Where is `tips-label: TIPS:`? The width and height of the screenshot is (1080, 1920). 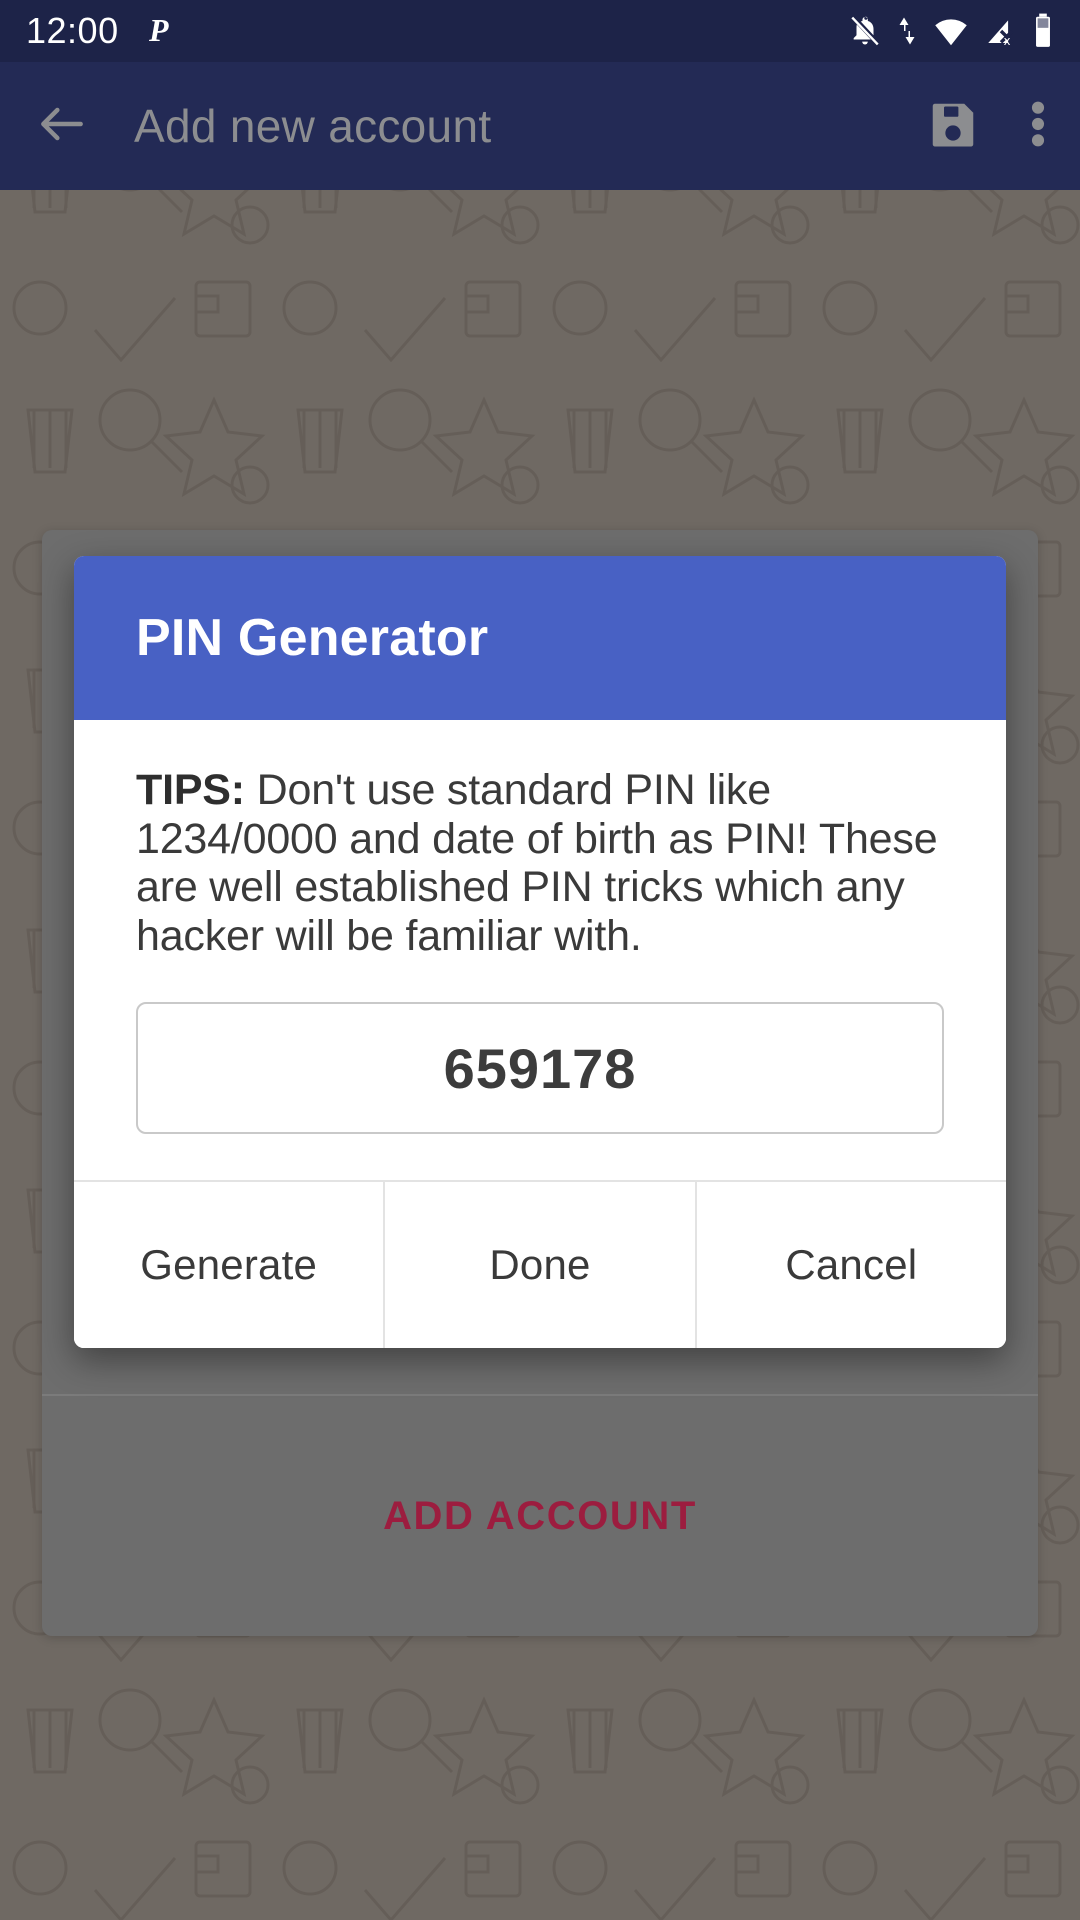
tips-label: TIPS: is located at coordinates (190, 790).